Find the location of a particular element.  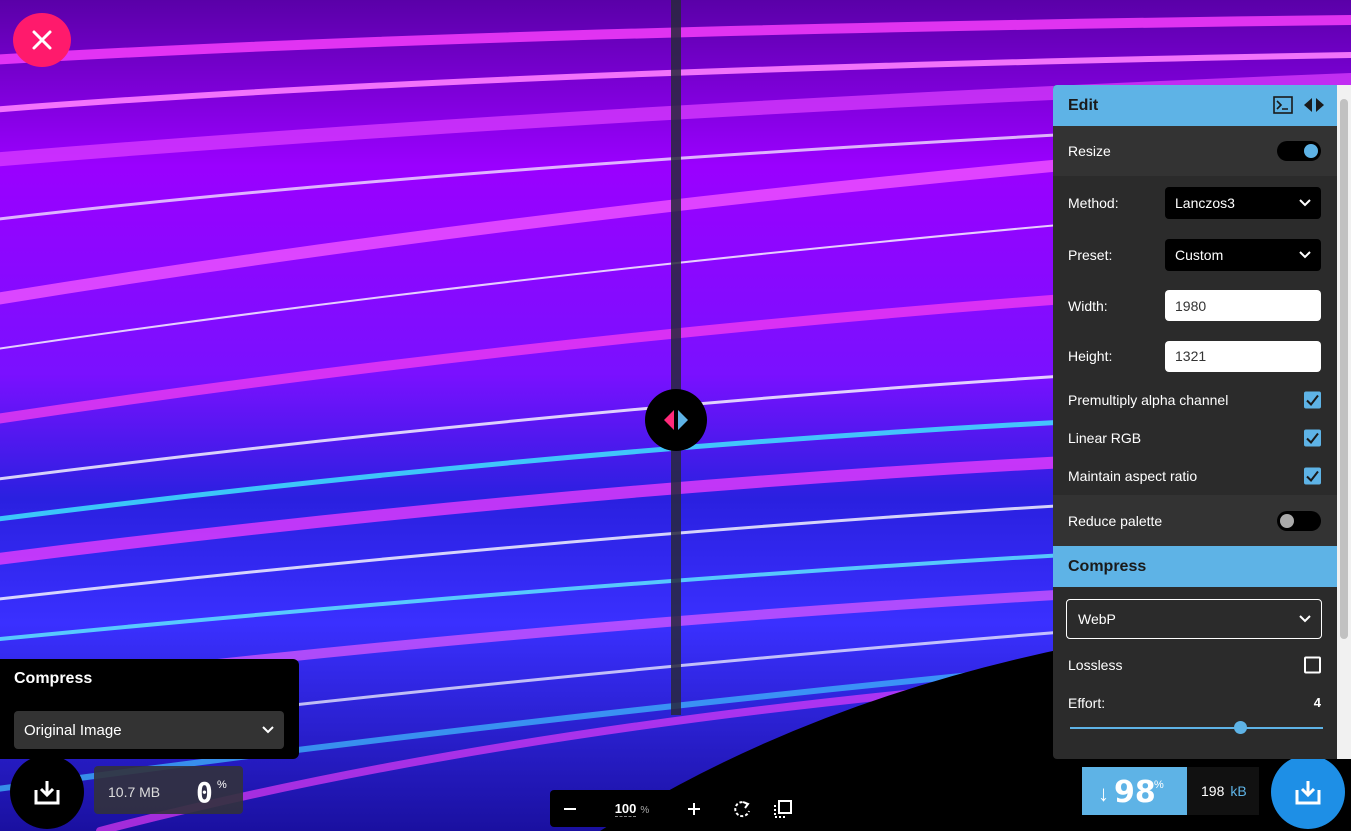

lossless-checkbox is located at coordinates (1312, 665).